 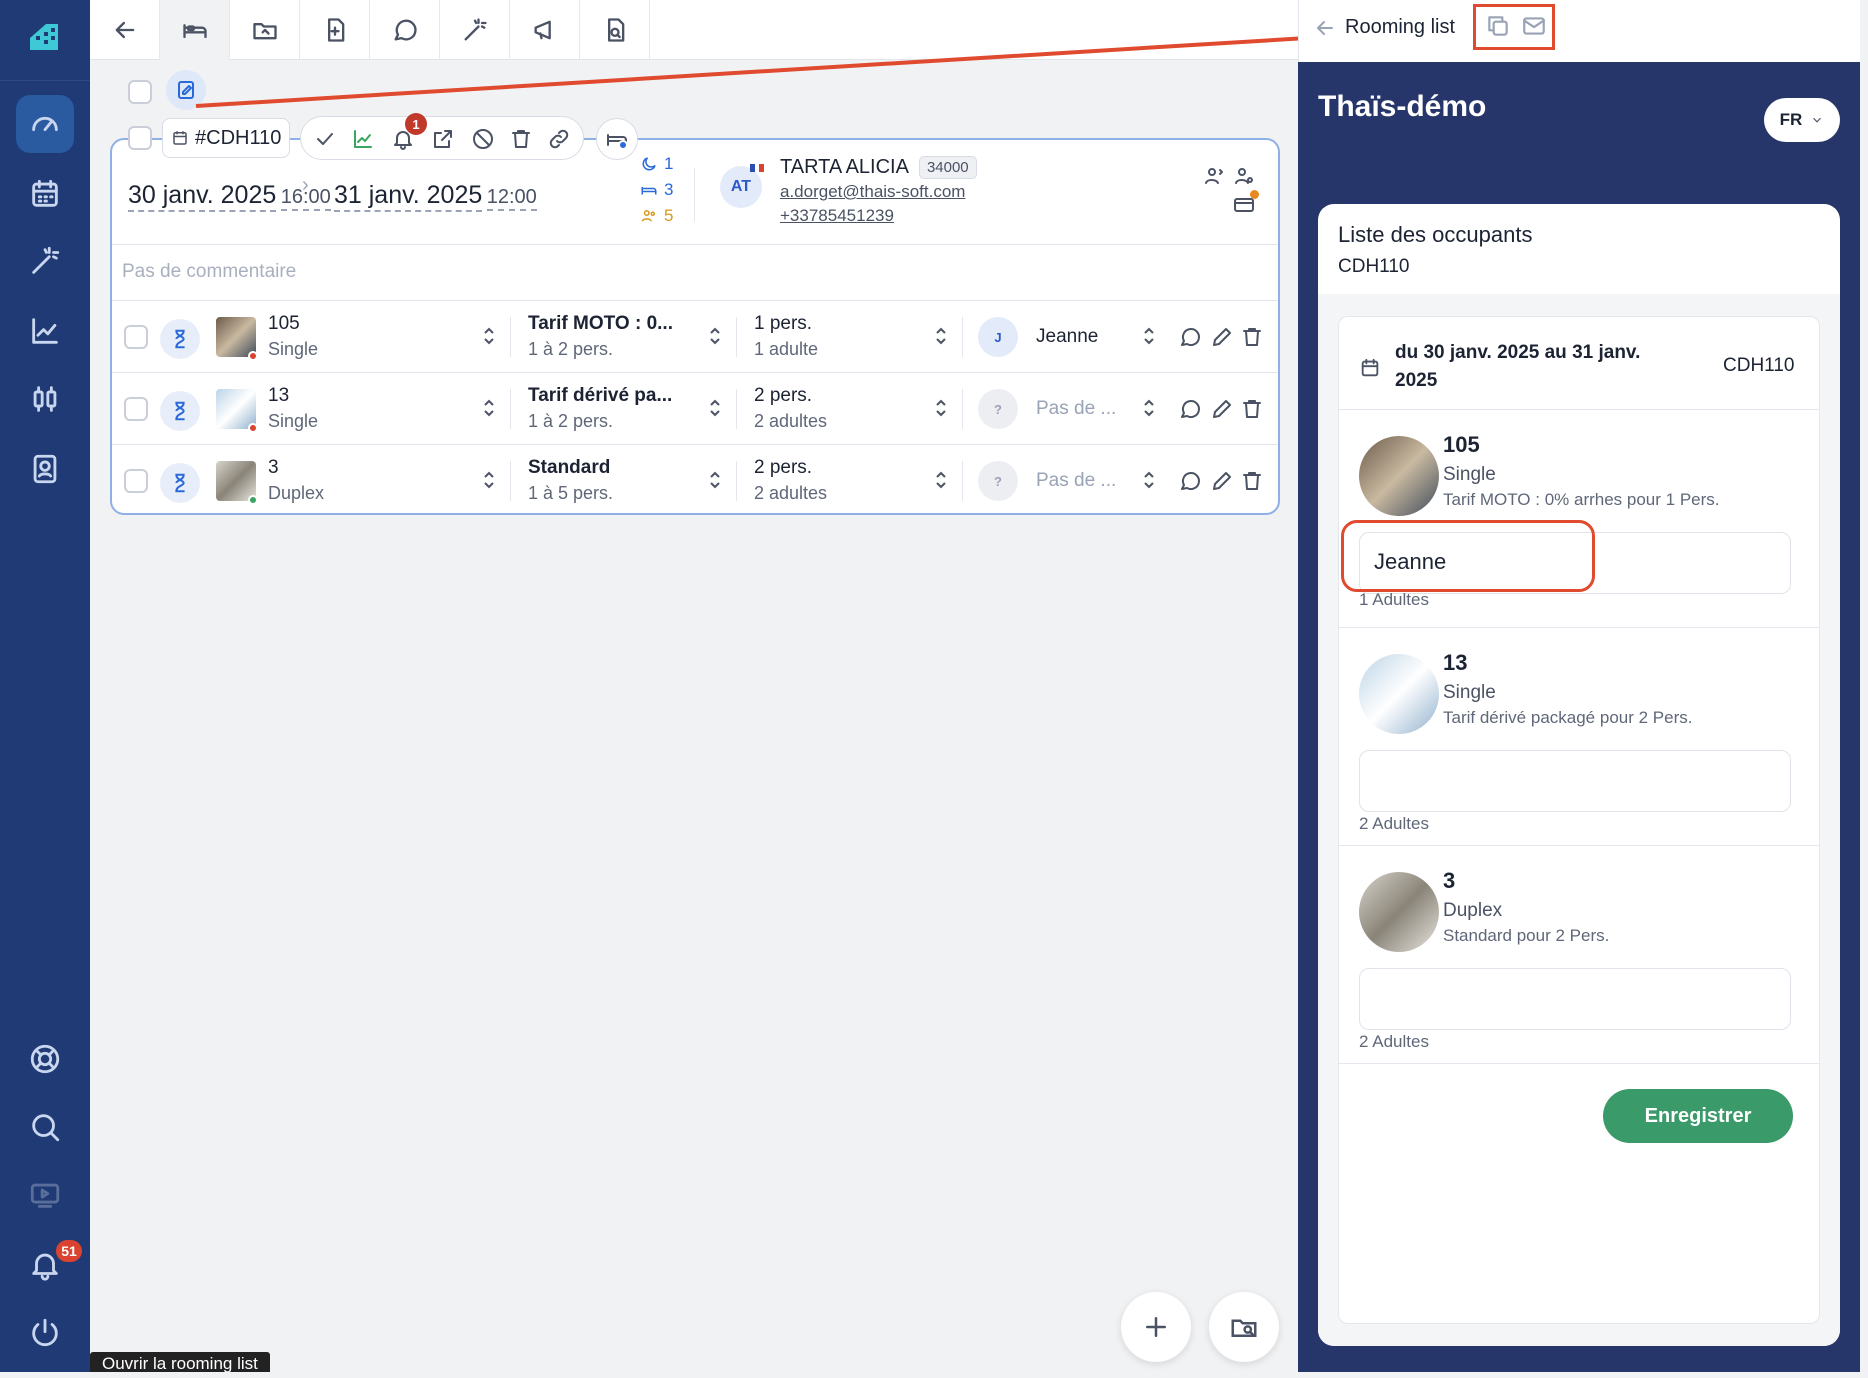 What do you see at coordinates (45, 1333) in the screenshot?
I see `power-icon` at bounding box center [45, 1333].